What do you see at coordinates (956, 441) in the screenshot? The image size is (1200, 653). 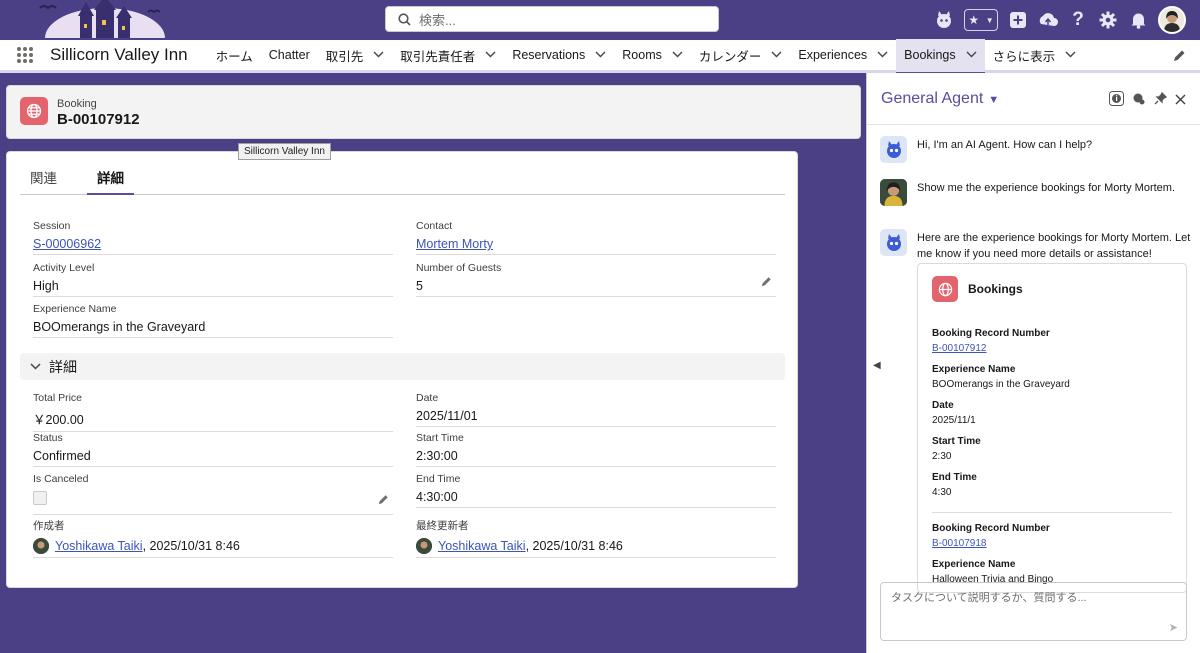 I see `start-time-label: Start Time` at bounding box center [956, 441].